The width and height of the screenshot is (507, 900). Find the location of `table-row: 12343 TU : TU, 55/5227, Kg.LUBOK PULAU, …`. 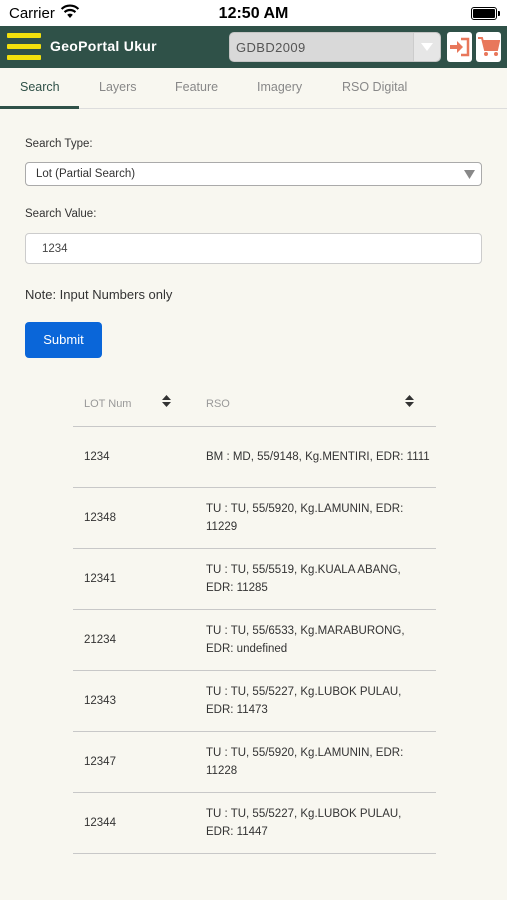

table-row: 12343 TU : TU, 55/5227, Kg.LUBOK PULAU, … is located at coordinates (254, 701).